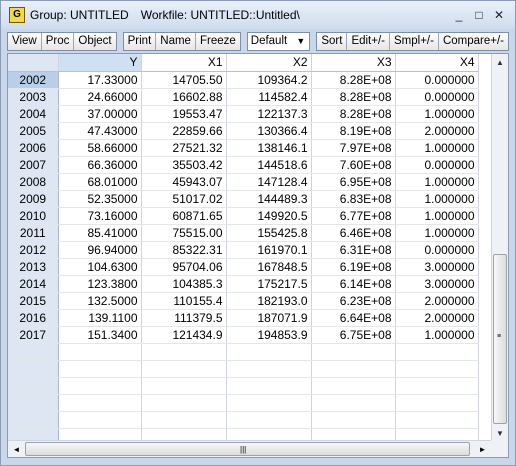  I want to click on table-cell: 132.5000, so click(100, 301).